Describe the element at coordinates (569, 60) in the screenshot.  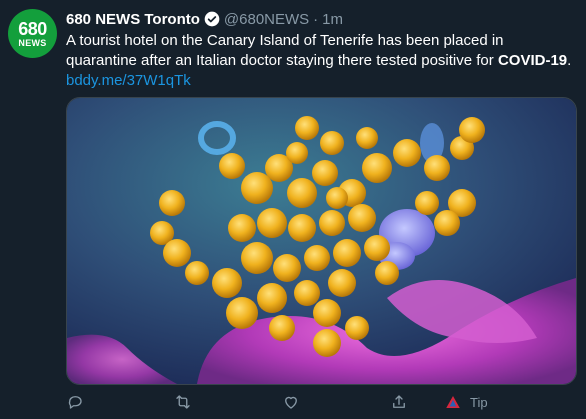
I see `tweet-text-end: .` at that location.